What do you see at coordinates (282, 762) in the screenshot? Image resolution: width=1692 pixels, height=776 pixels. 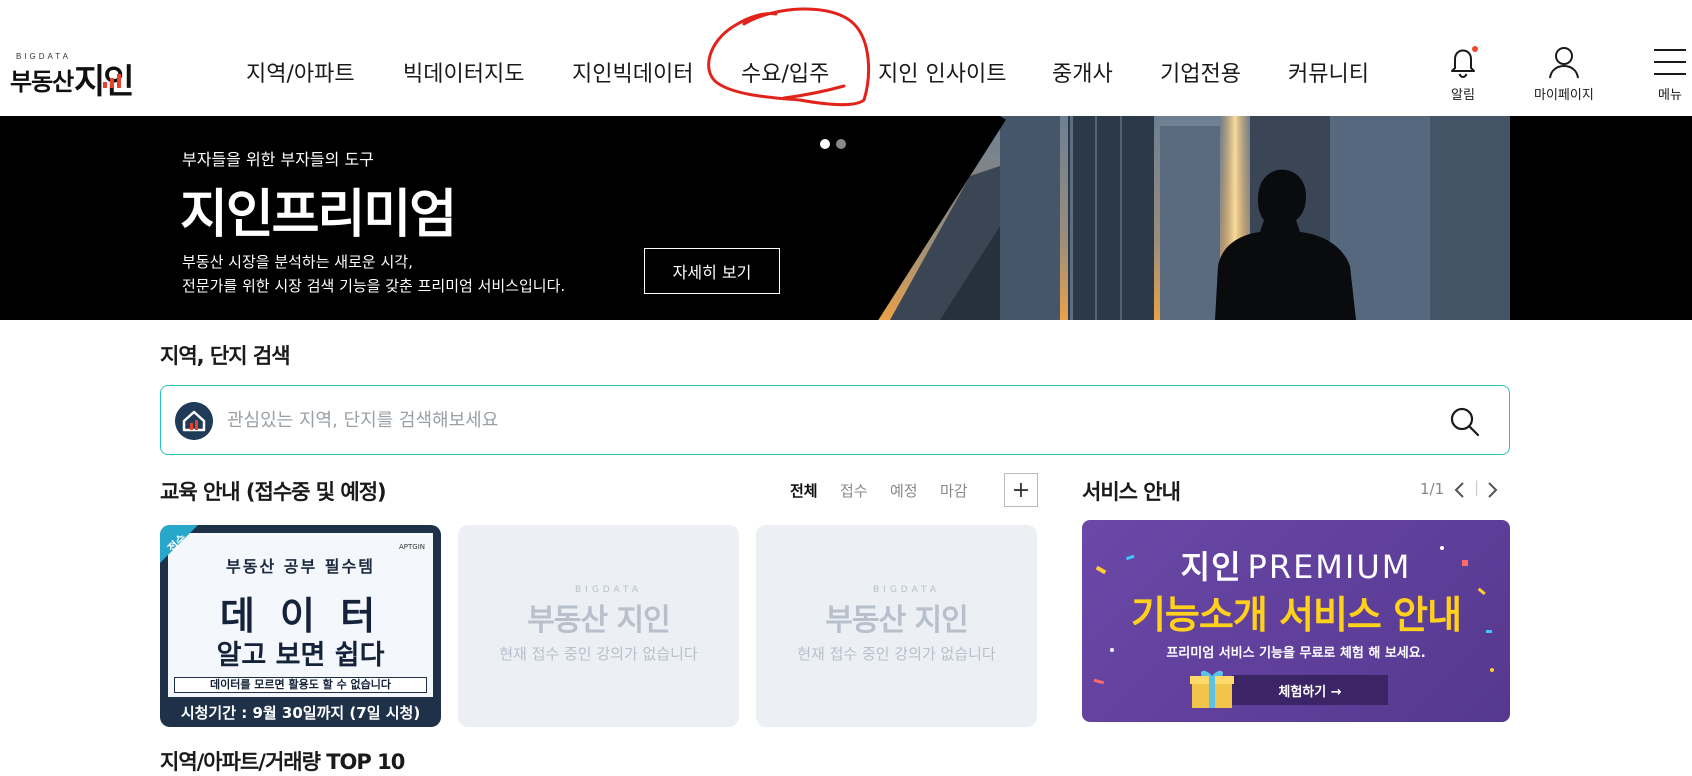 I see `ranking-section-title: 지역/아파트/거래량 TOP 10` at bounding box center [282, 762].